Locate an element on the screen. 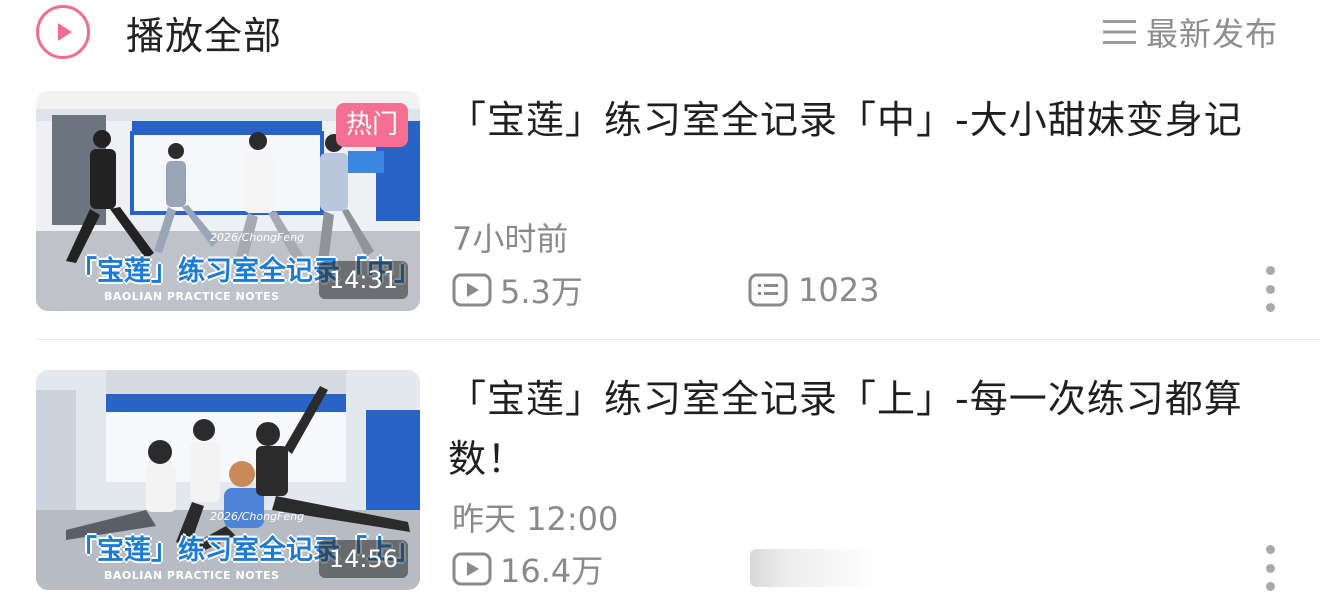 This screenshot has width=1320, height=607. view-count-value: 5.3万 is located at coordinates (541, 292).